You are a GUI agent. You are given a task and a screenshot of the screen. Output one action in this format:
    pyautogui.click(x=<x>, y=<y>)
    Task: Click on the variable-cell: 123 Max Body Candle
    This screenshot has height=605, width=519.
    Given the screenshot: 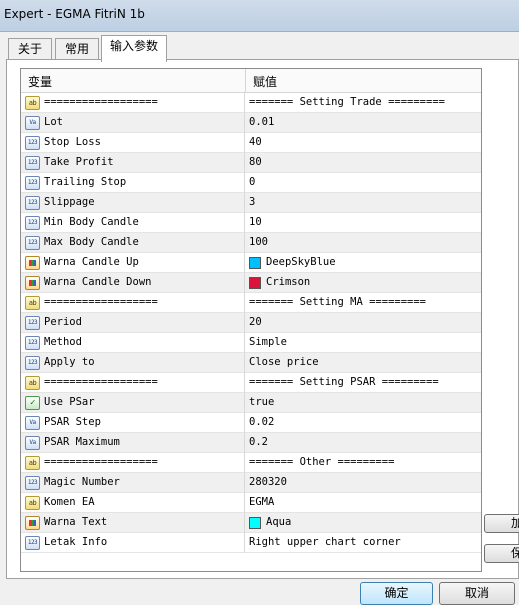 What is the action you would take?
    pyautogui.click(x=133, y=243)
    